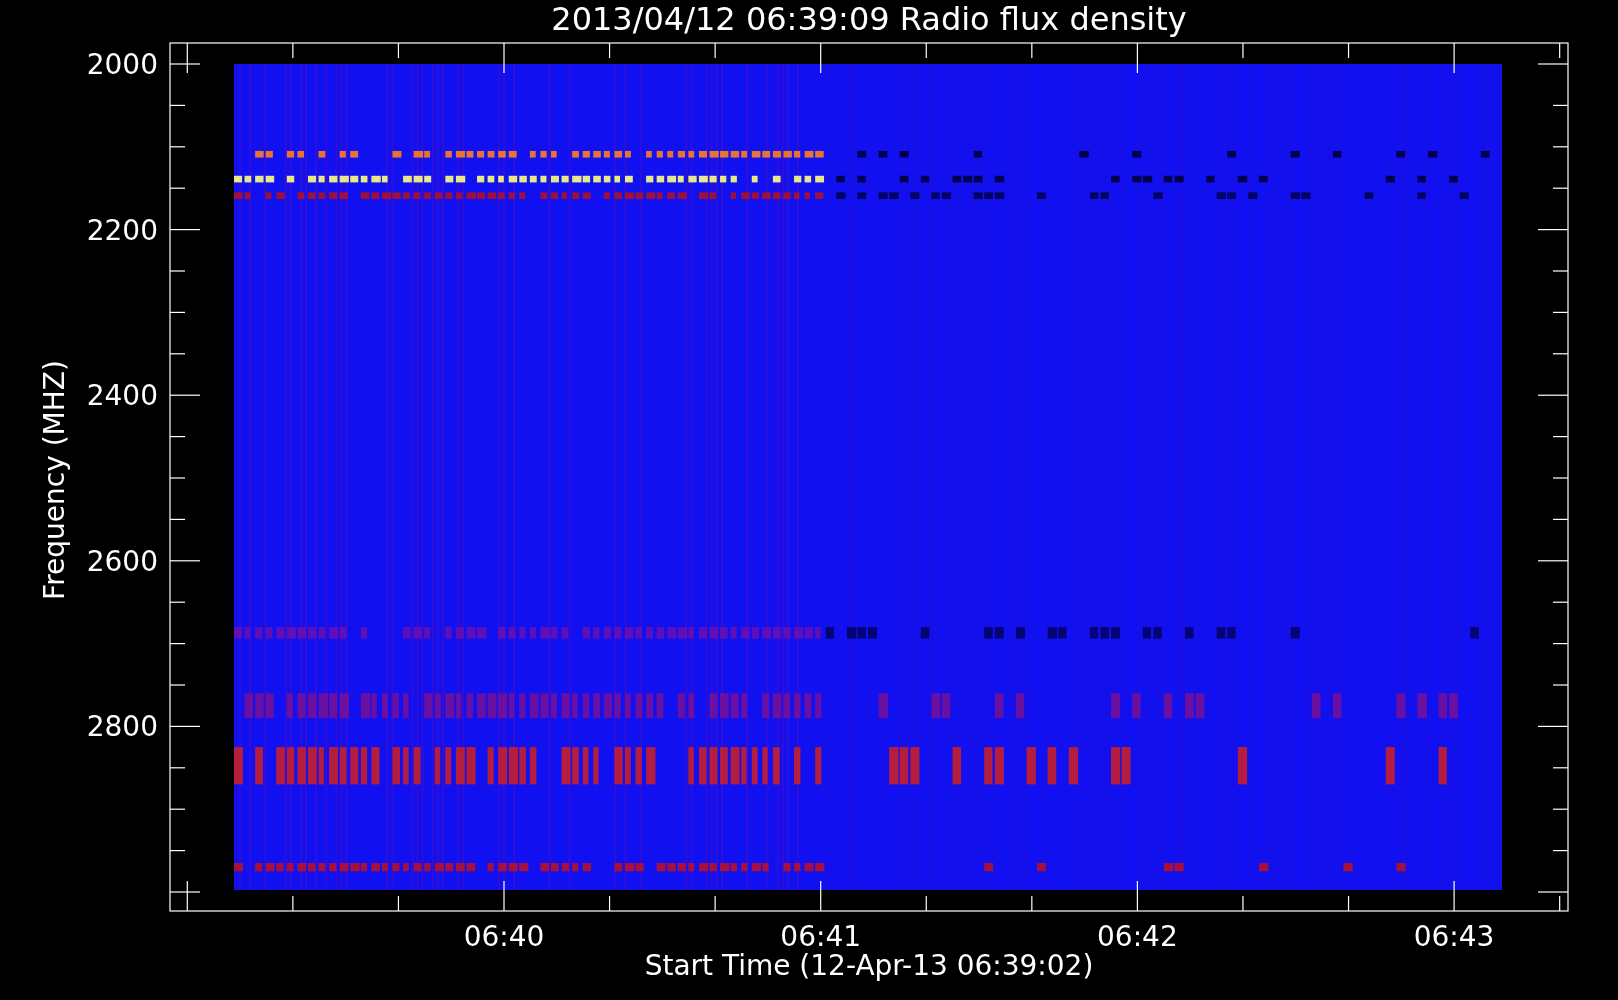 The image size is (1618, 1000). What do you see at coordinates (122, 727) in the screenshot?
I see `y-tick-label: 2800` at bounding box center [122, 727].